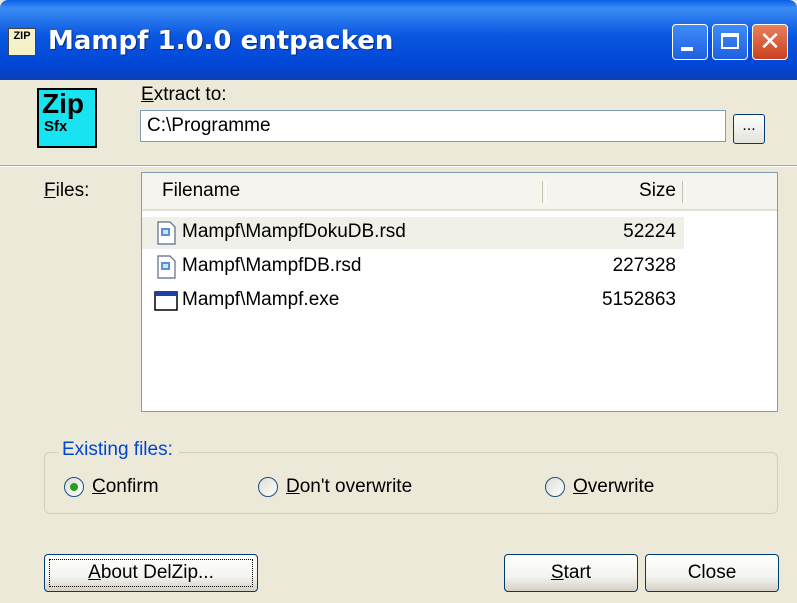 The image size is (797, 603). I want to click on radio-selected-dot, so click(74, 487).